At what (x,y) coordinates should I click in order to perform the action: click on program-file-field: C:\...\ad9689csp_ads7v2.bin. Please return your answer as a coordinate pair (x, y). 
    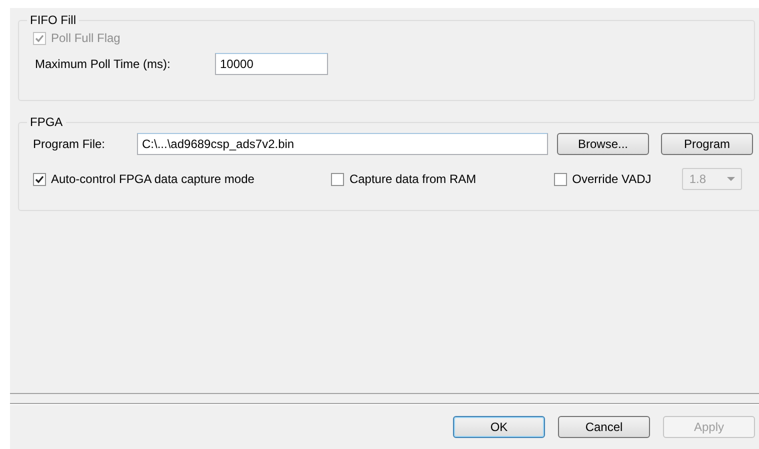
    Looking at the image, I should click on (342, 144).